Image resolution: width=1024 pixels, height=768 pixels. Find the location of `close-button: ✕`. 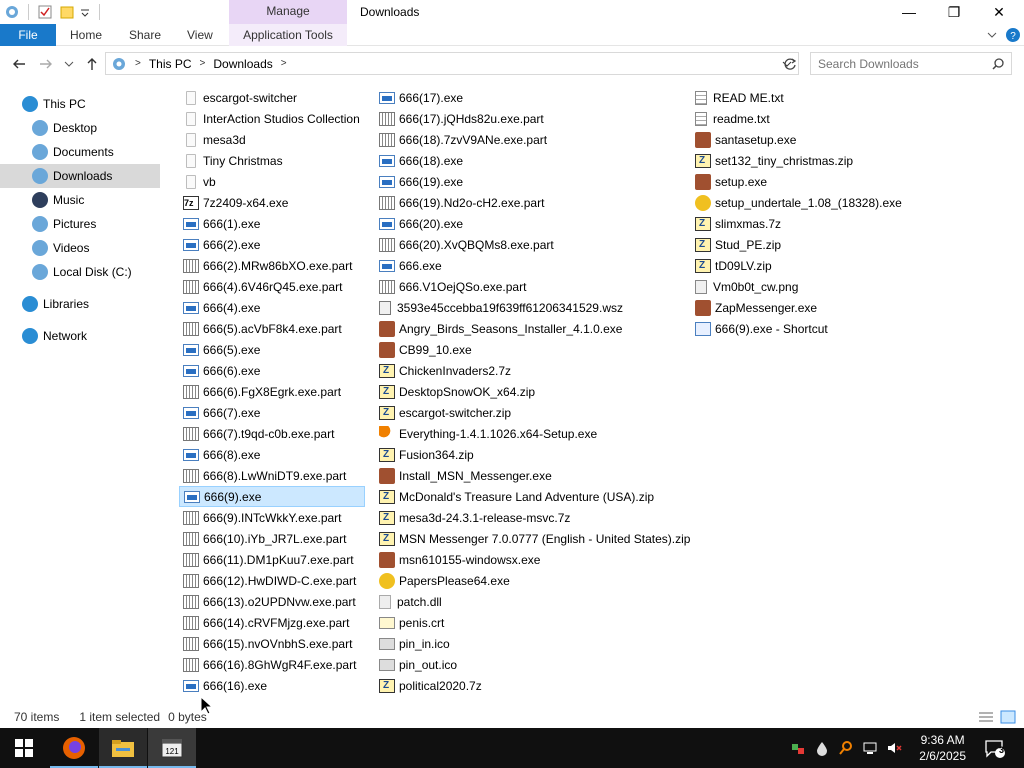

close-button: ✕ is located at coordinates (999, 12).